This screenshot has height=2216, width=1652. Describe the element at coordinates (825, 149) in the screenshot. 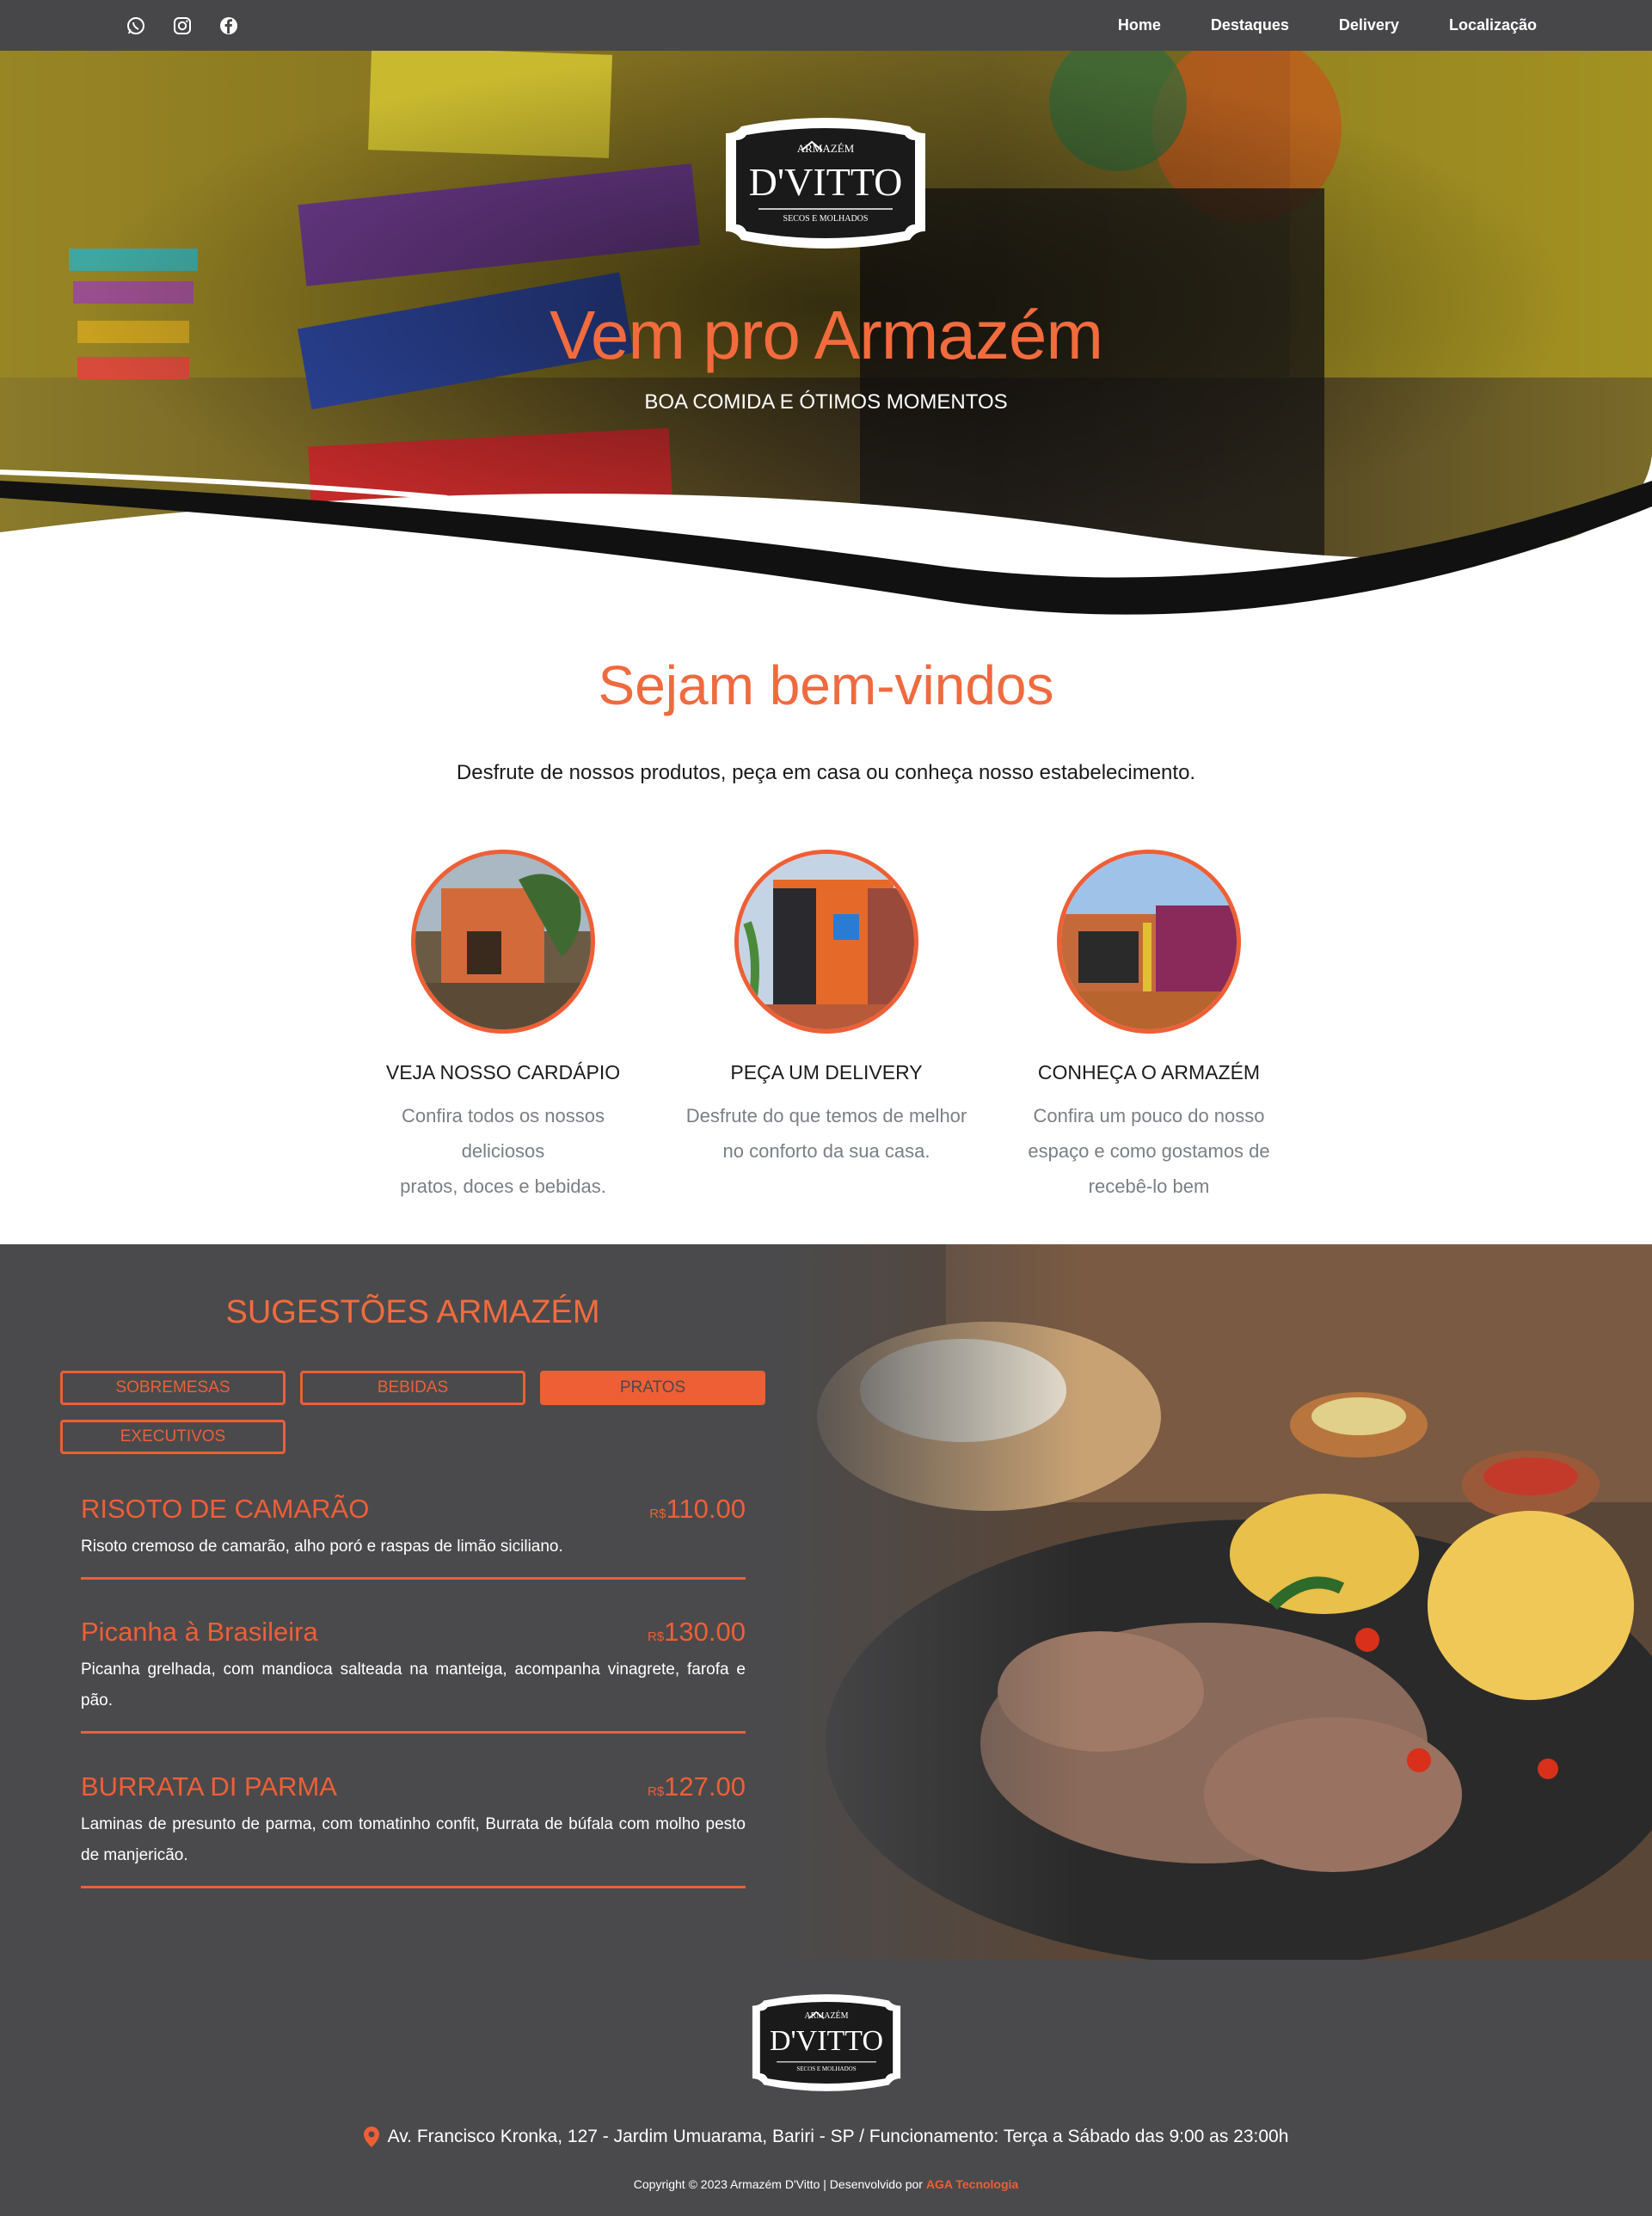

I see `logo-top-text: ARMAZÉM` at that location.